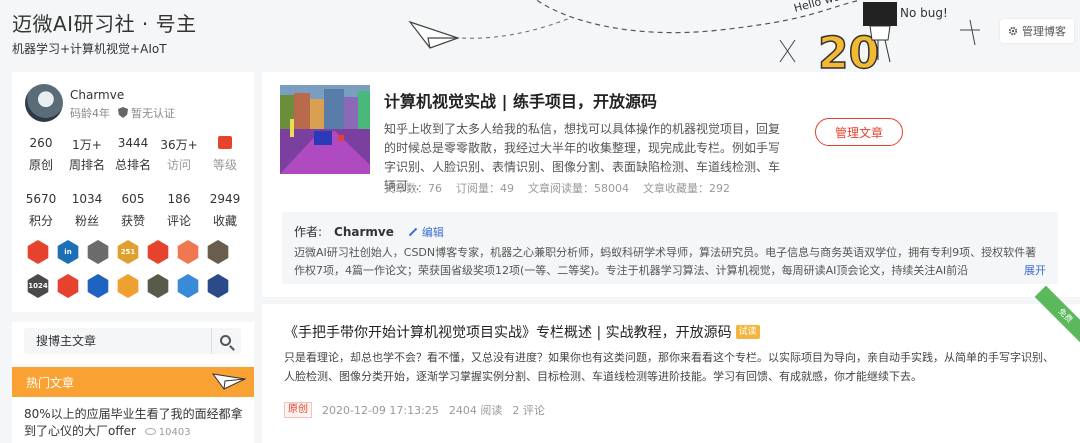 This screenshot has height=443, width=1080. Describe the element at coordinates (224, 221) in the screenshot. I see `stat-label: 收藏` at that location.